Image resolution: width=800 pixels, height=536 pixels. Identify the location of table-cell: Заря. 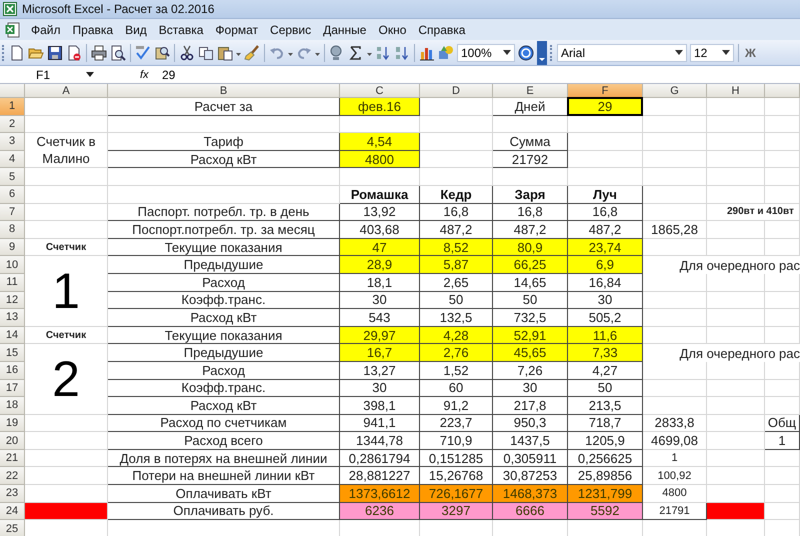
(530, 195).